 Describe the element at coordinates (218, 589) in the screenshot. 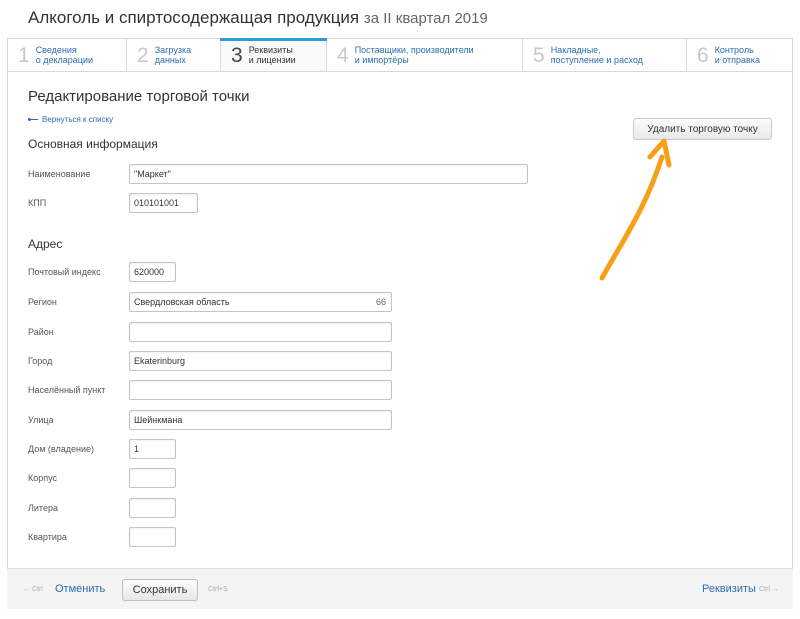

I see `save-shortcut-hint: Ctrl+S` at that location.